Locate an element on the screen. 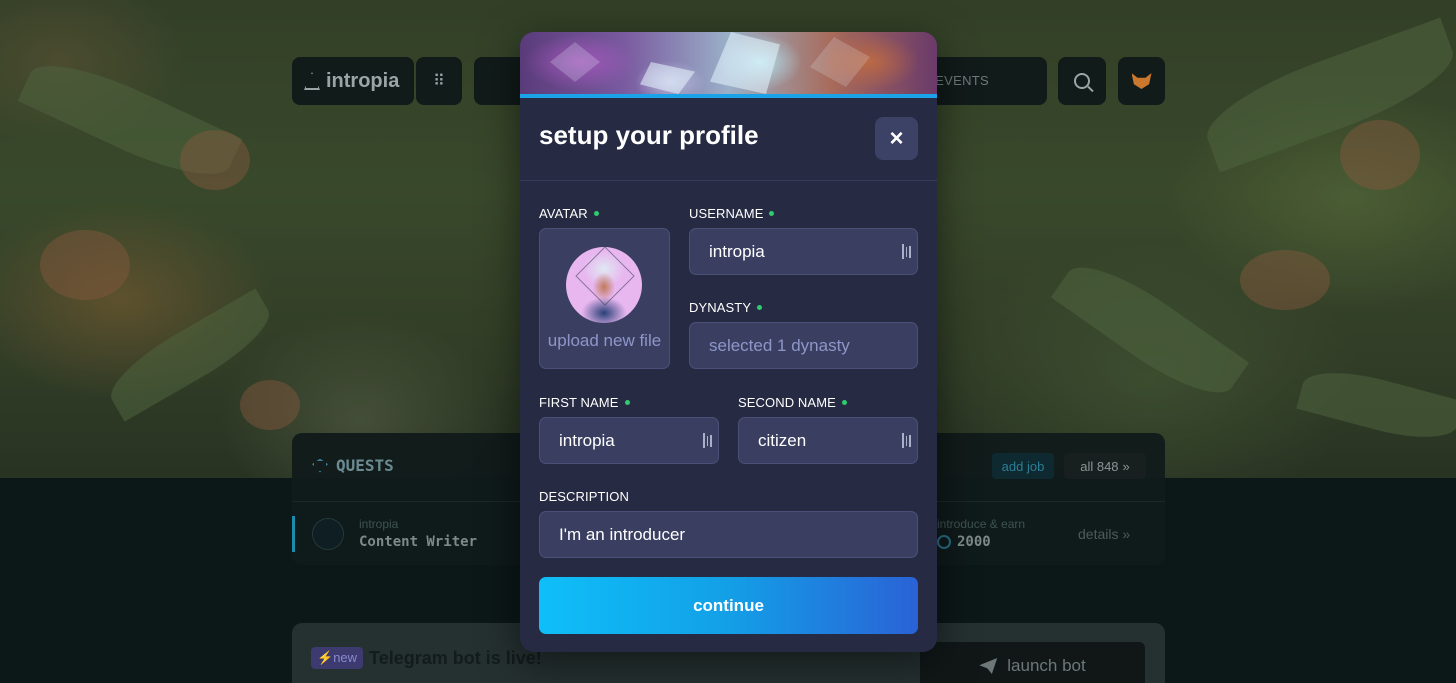 Image resolution: width=1456 pixels, height=683 pixels. second-name-value: citizen is located at coordinates (782, 440).